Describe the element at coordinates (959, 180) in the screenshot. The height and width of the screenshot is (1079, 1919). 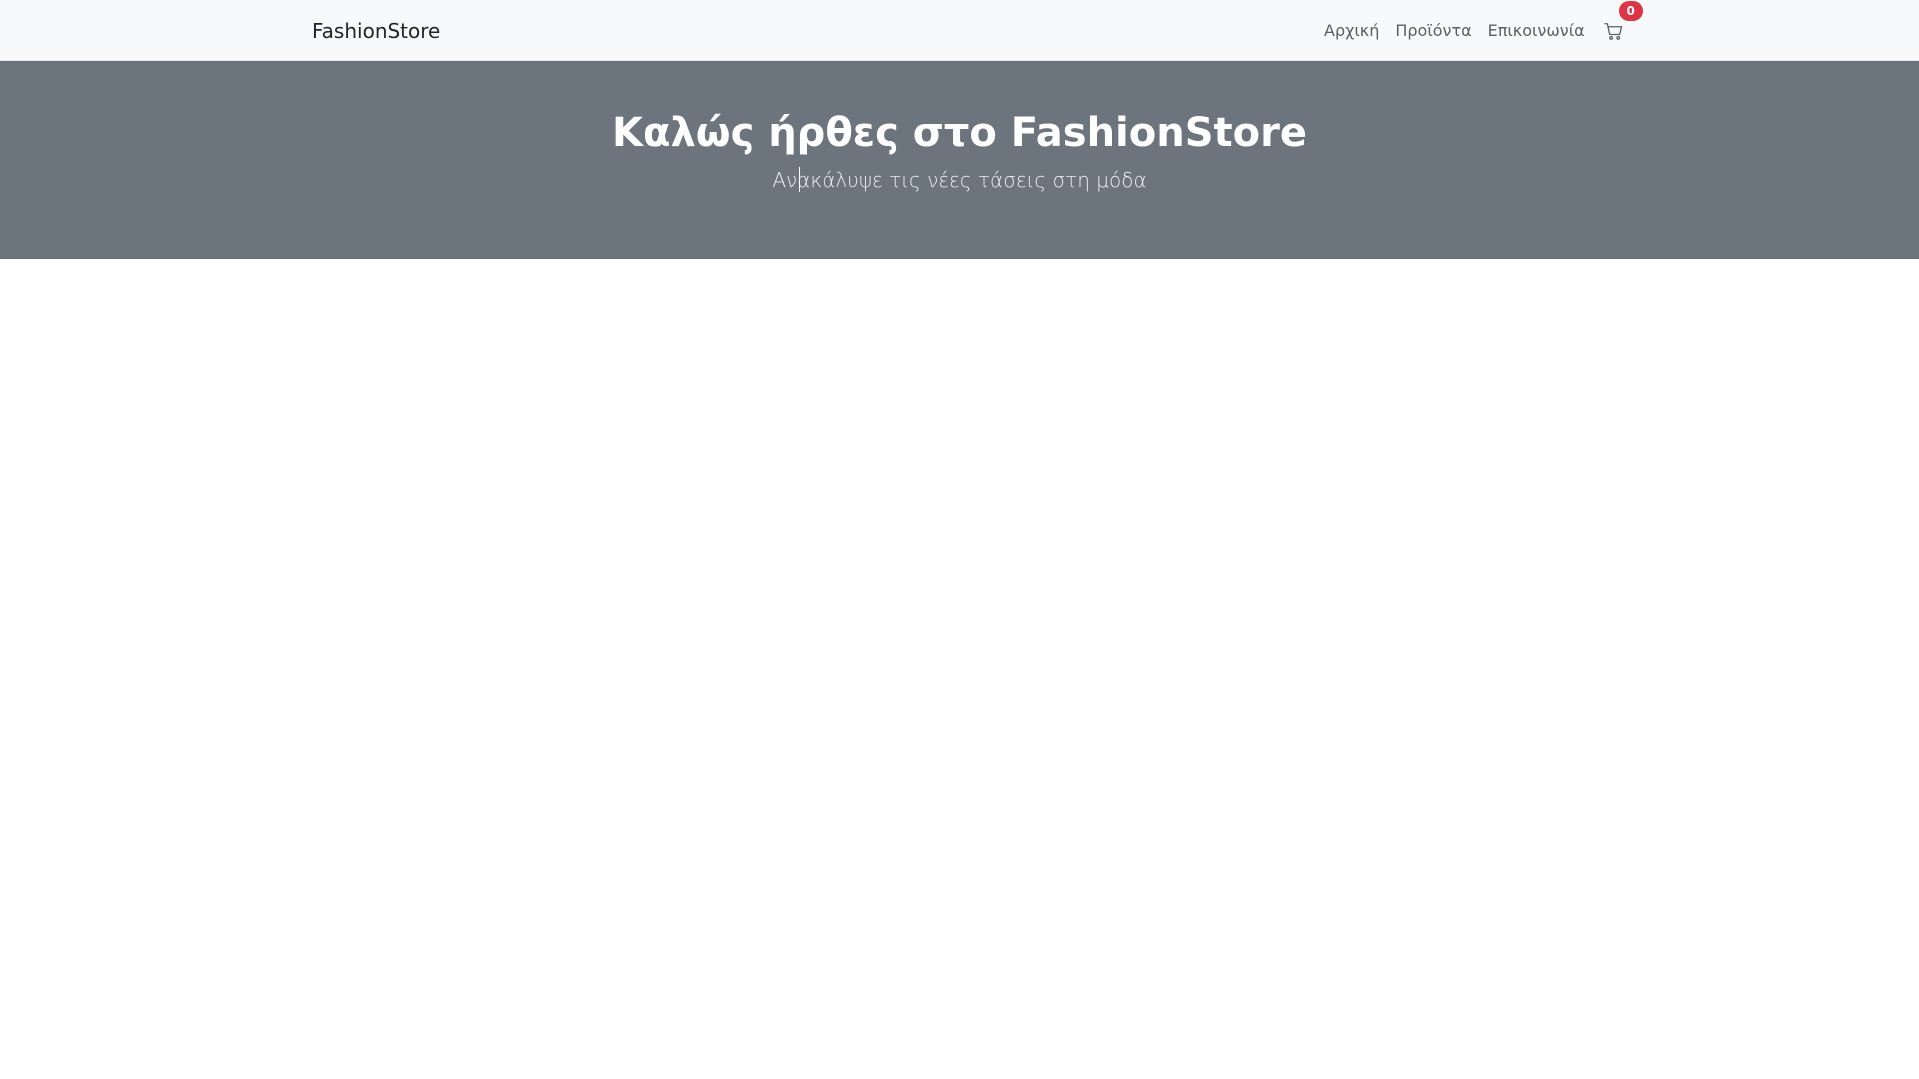
I see `hero-subtitle: Ανακάλυψε τις νέες τάσεις στη μόδα` at that location.